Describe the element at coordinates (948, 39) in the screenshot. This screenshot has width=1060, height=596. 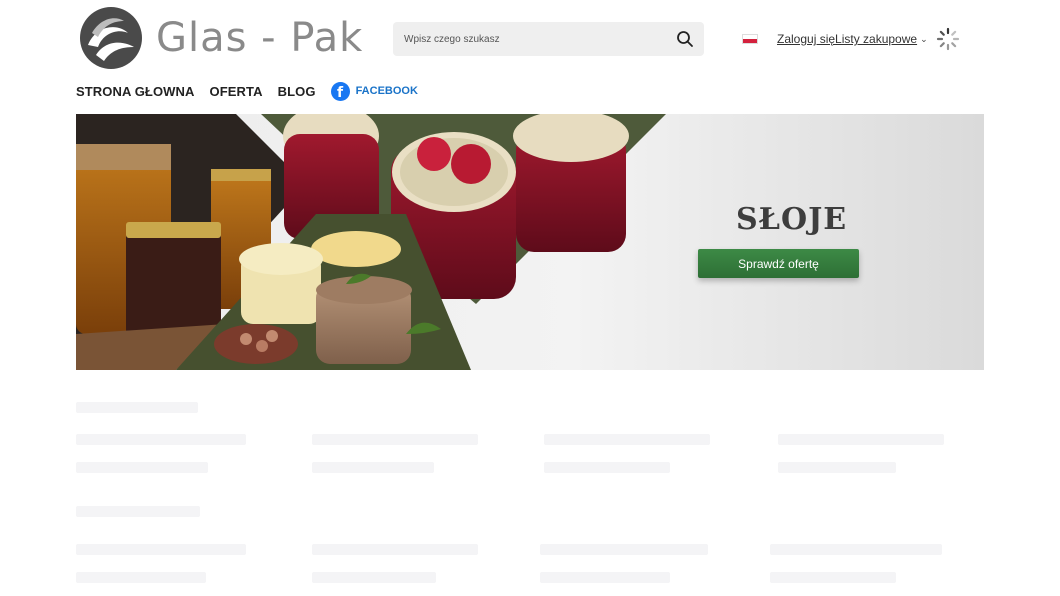
I see `loading-spinner-icon` at that location.